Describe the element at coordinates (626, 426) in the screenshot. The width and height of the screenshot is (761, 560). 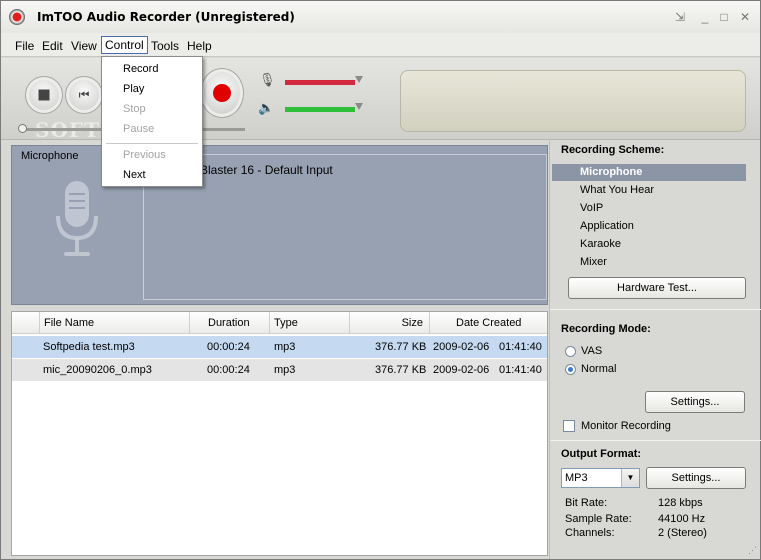
I see `monitor-recording-label: Monitor Recording` at that location.